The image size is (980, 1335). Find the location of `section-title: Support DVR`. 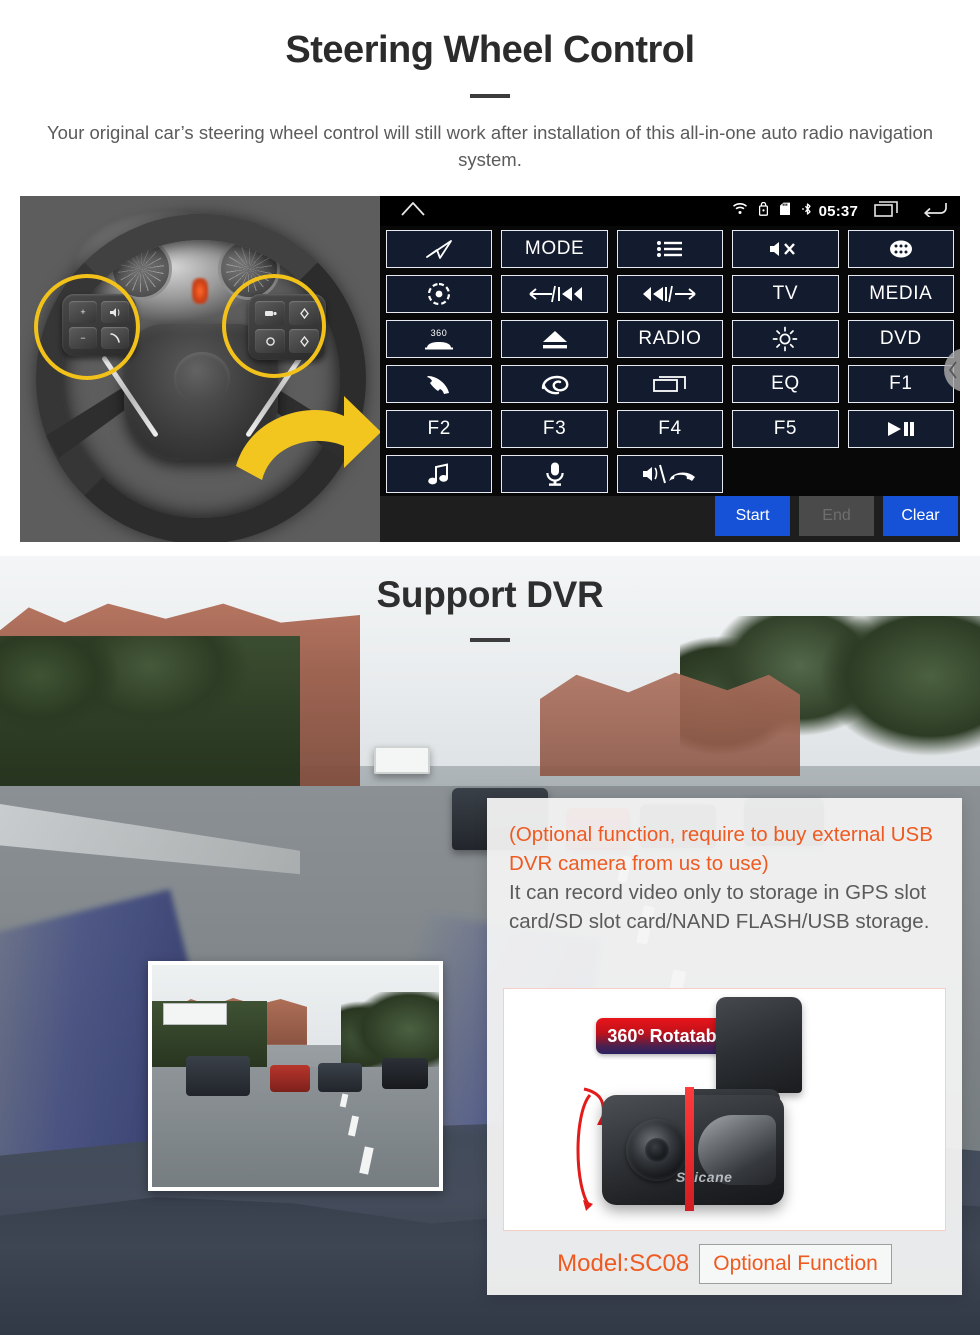

section-title: Support DVR is located at coordinates (490, 594).